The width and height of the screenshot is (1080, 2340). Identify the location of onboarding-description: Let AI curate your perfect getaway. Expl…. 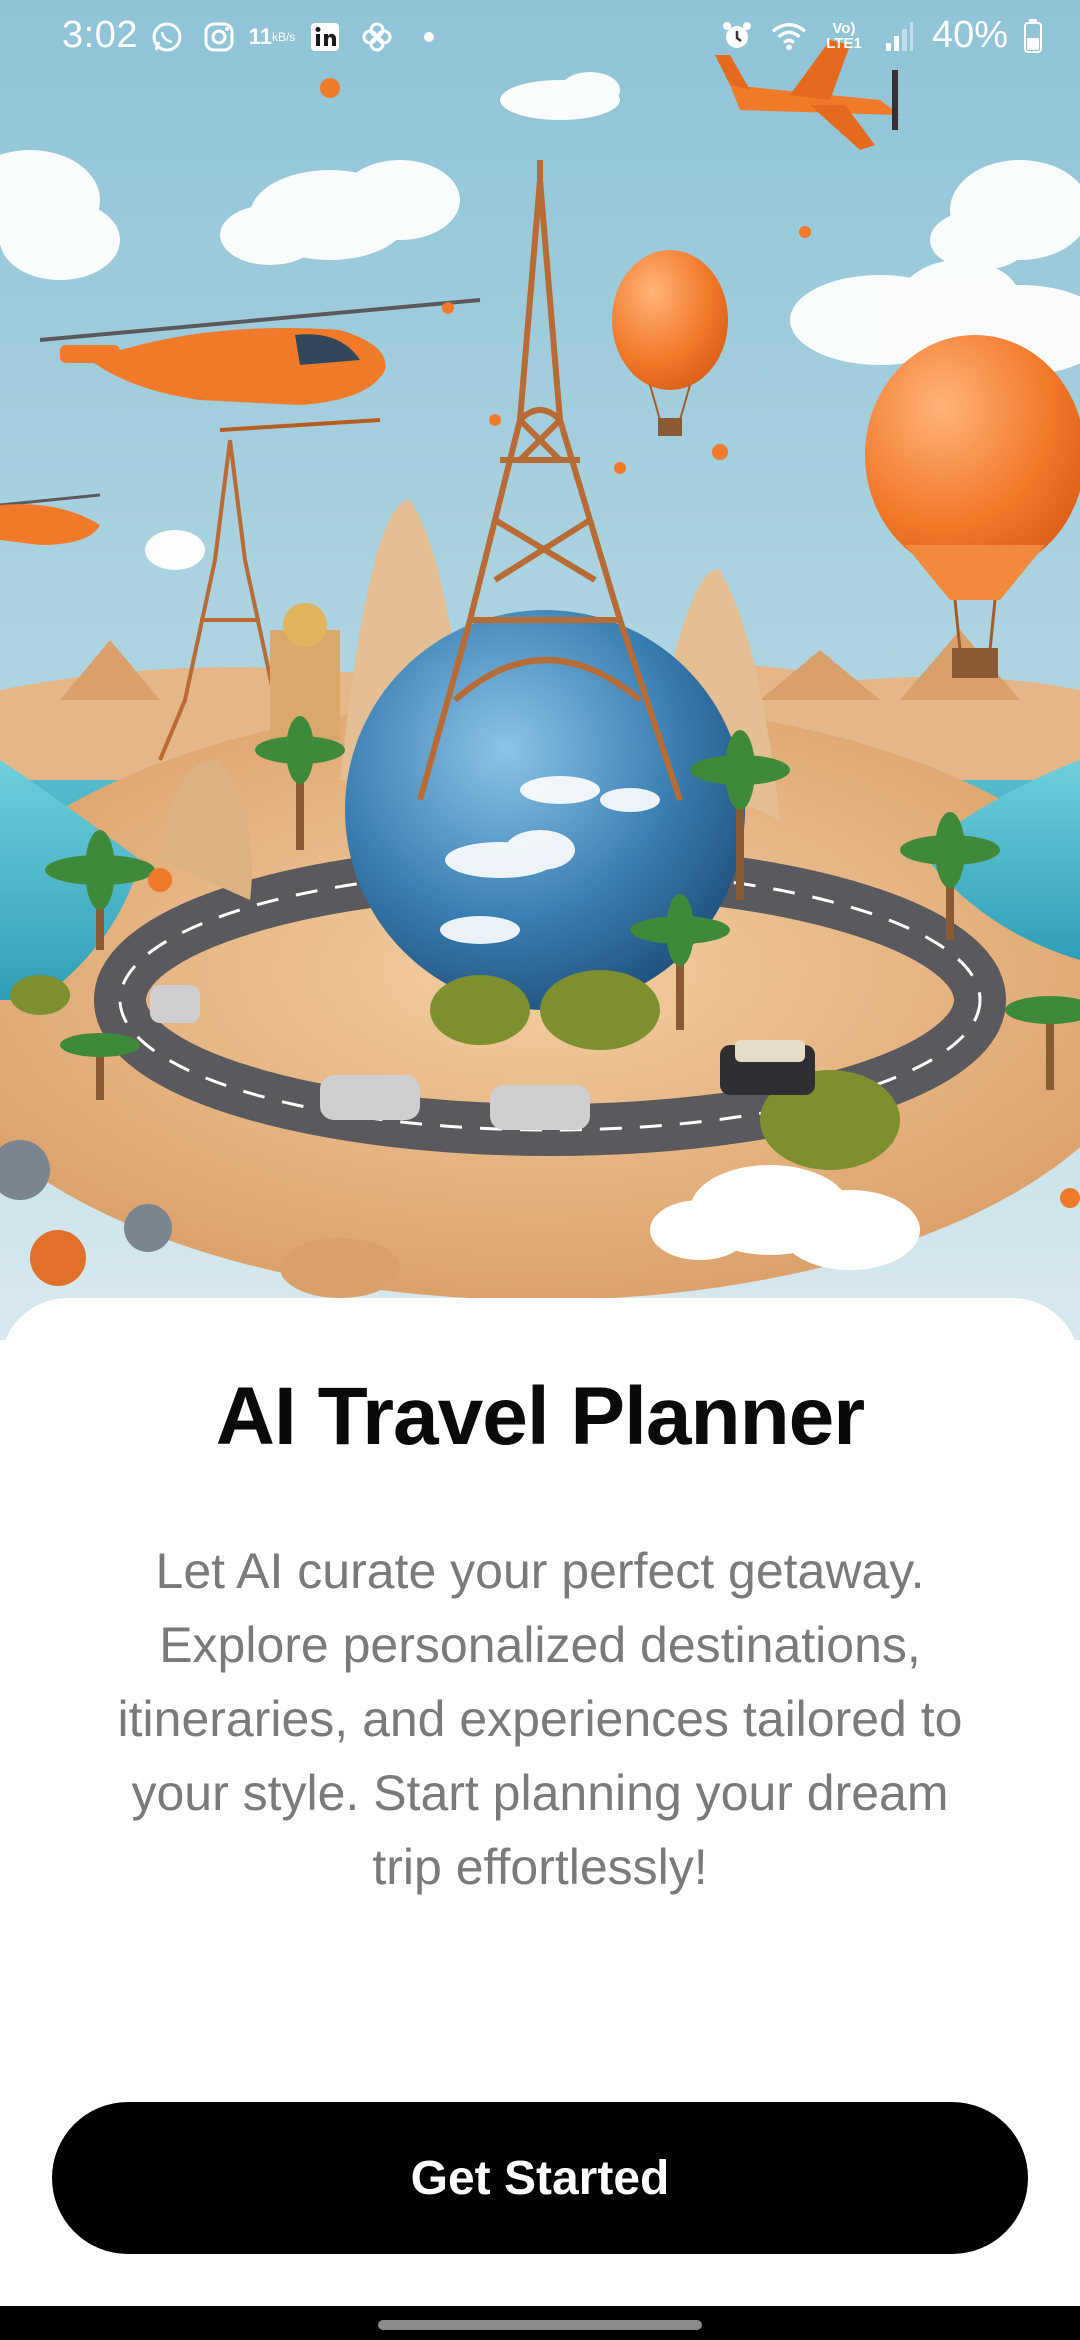
(540, 1719).